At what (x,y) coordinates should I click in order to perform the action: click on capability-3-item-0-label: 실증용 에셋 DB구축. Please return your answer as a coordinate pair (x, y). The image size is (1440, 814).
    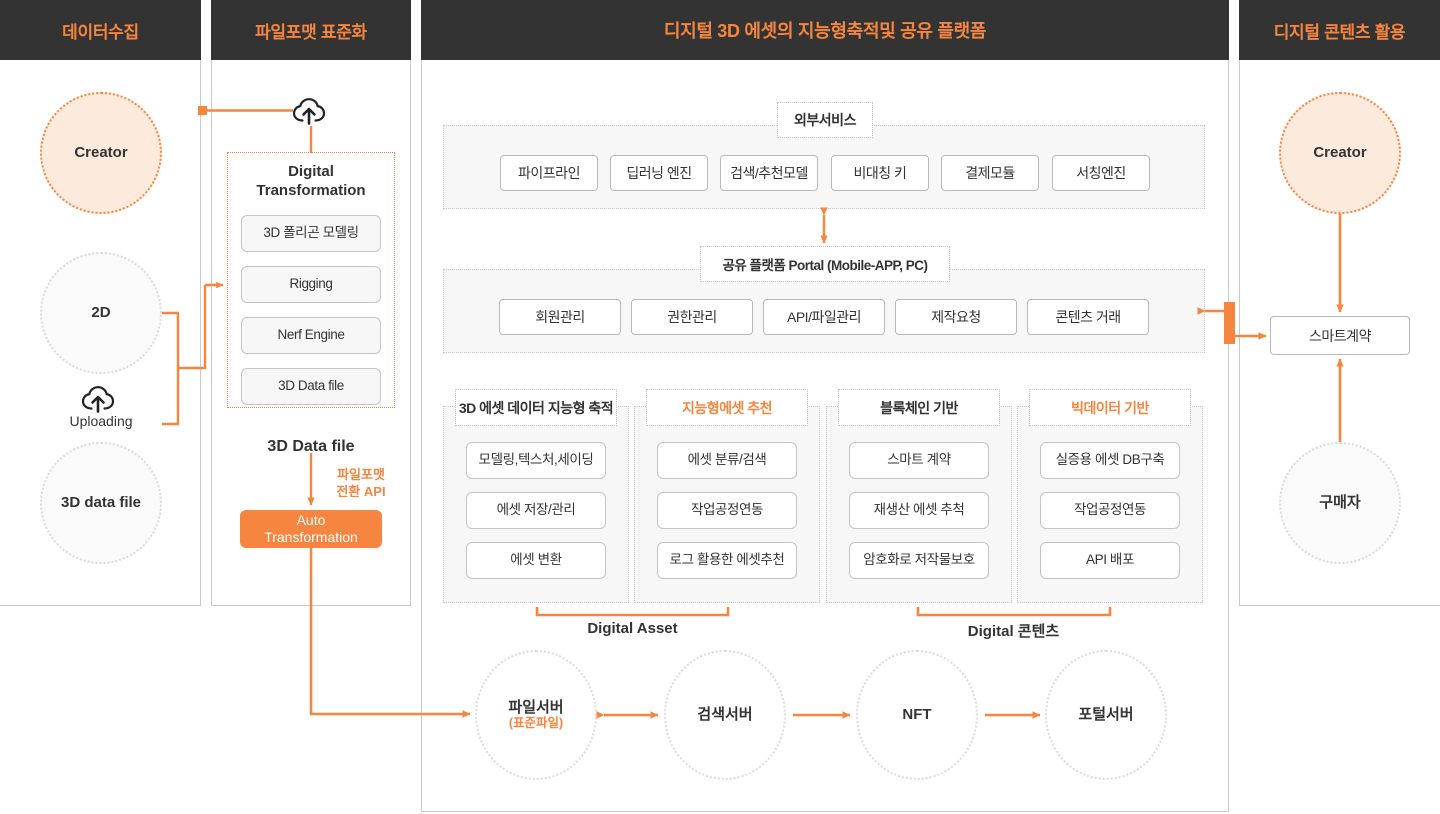
    Looking at the image, I should click on (1110, 460).